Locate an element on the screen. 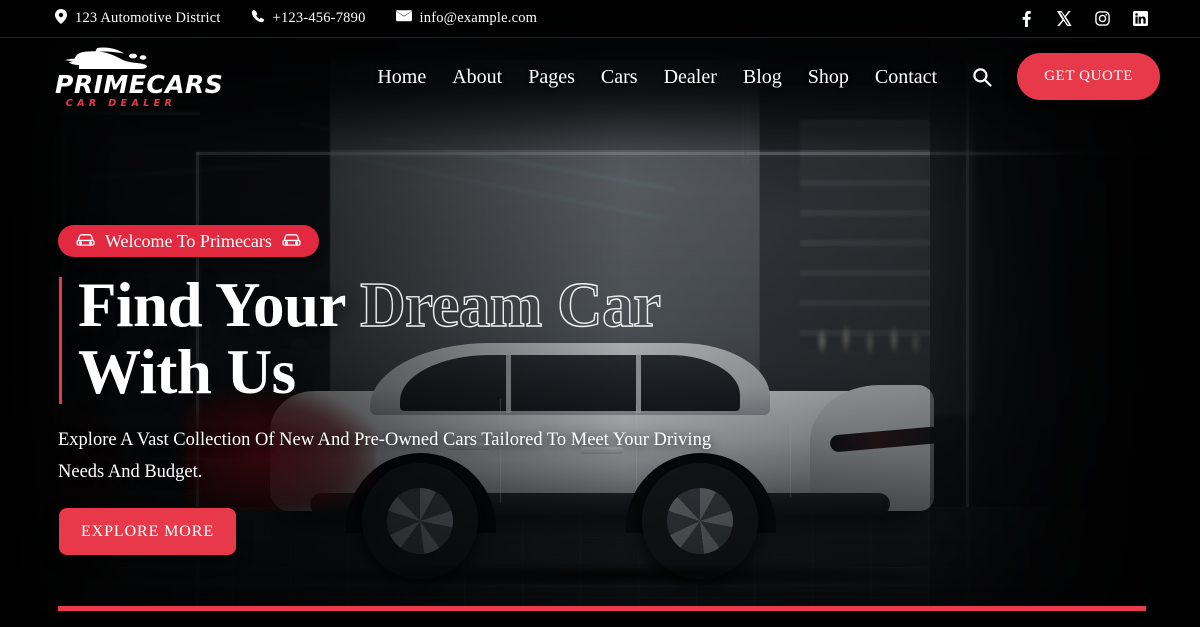  linkedin-icon is located at coordinates (1140, 19).